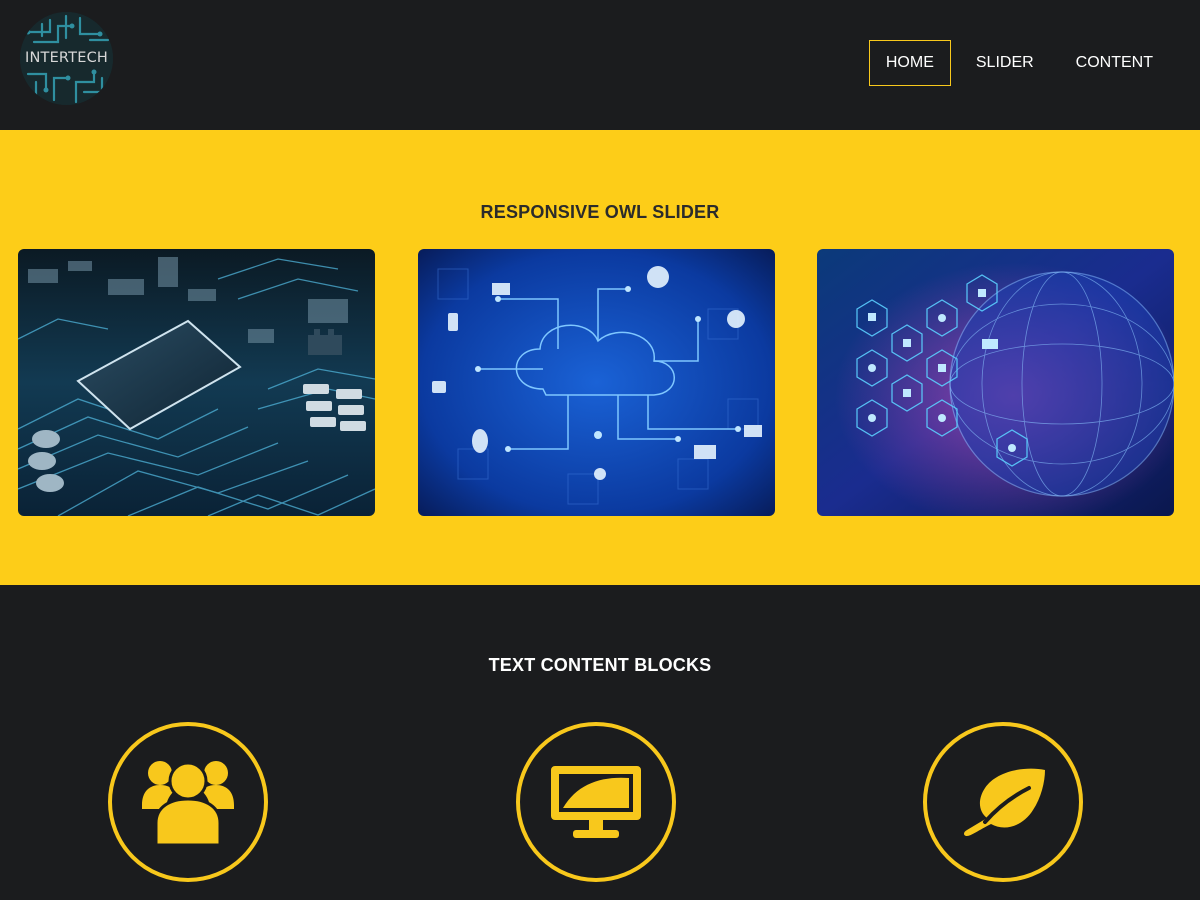  I want to click on slide-circuit-board, so click(196, 382).